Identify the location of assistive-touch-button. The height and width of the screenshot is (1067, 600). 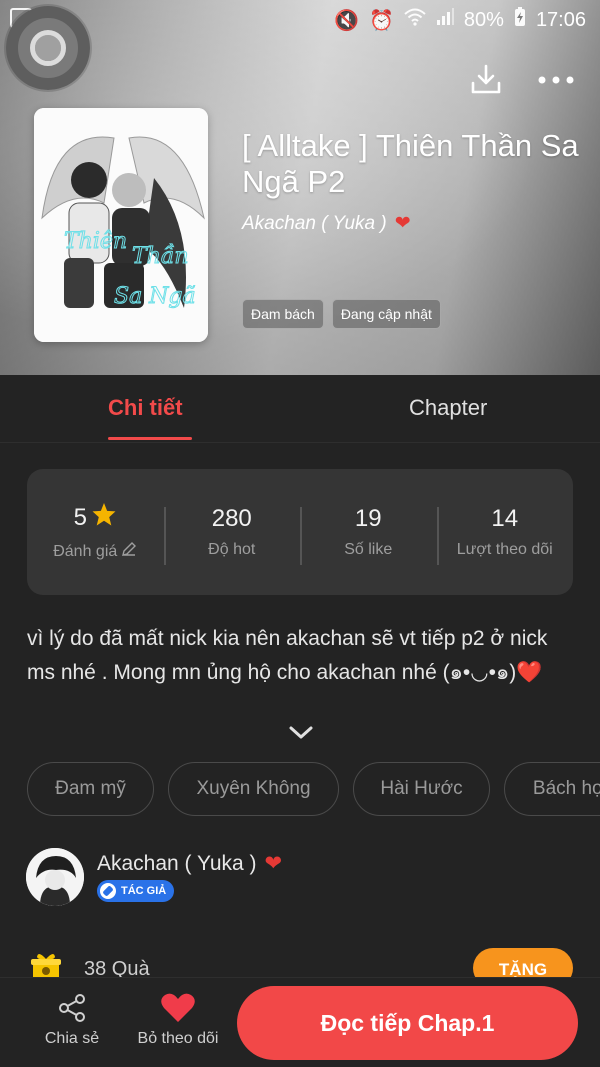
(48, 48).